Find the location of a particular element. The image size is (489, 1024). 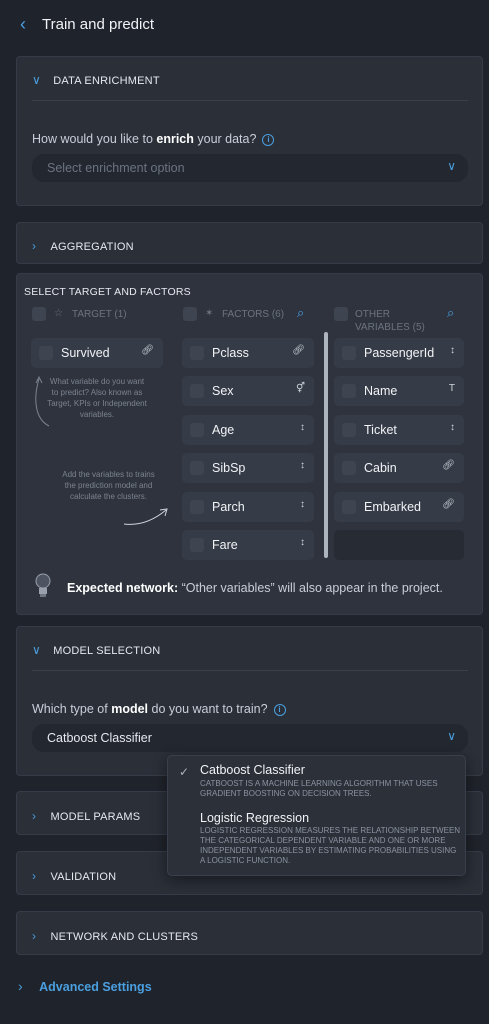

network-clusters-panel: › NETWORK AND CLUSTERS is located at coordinates (249, 933).